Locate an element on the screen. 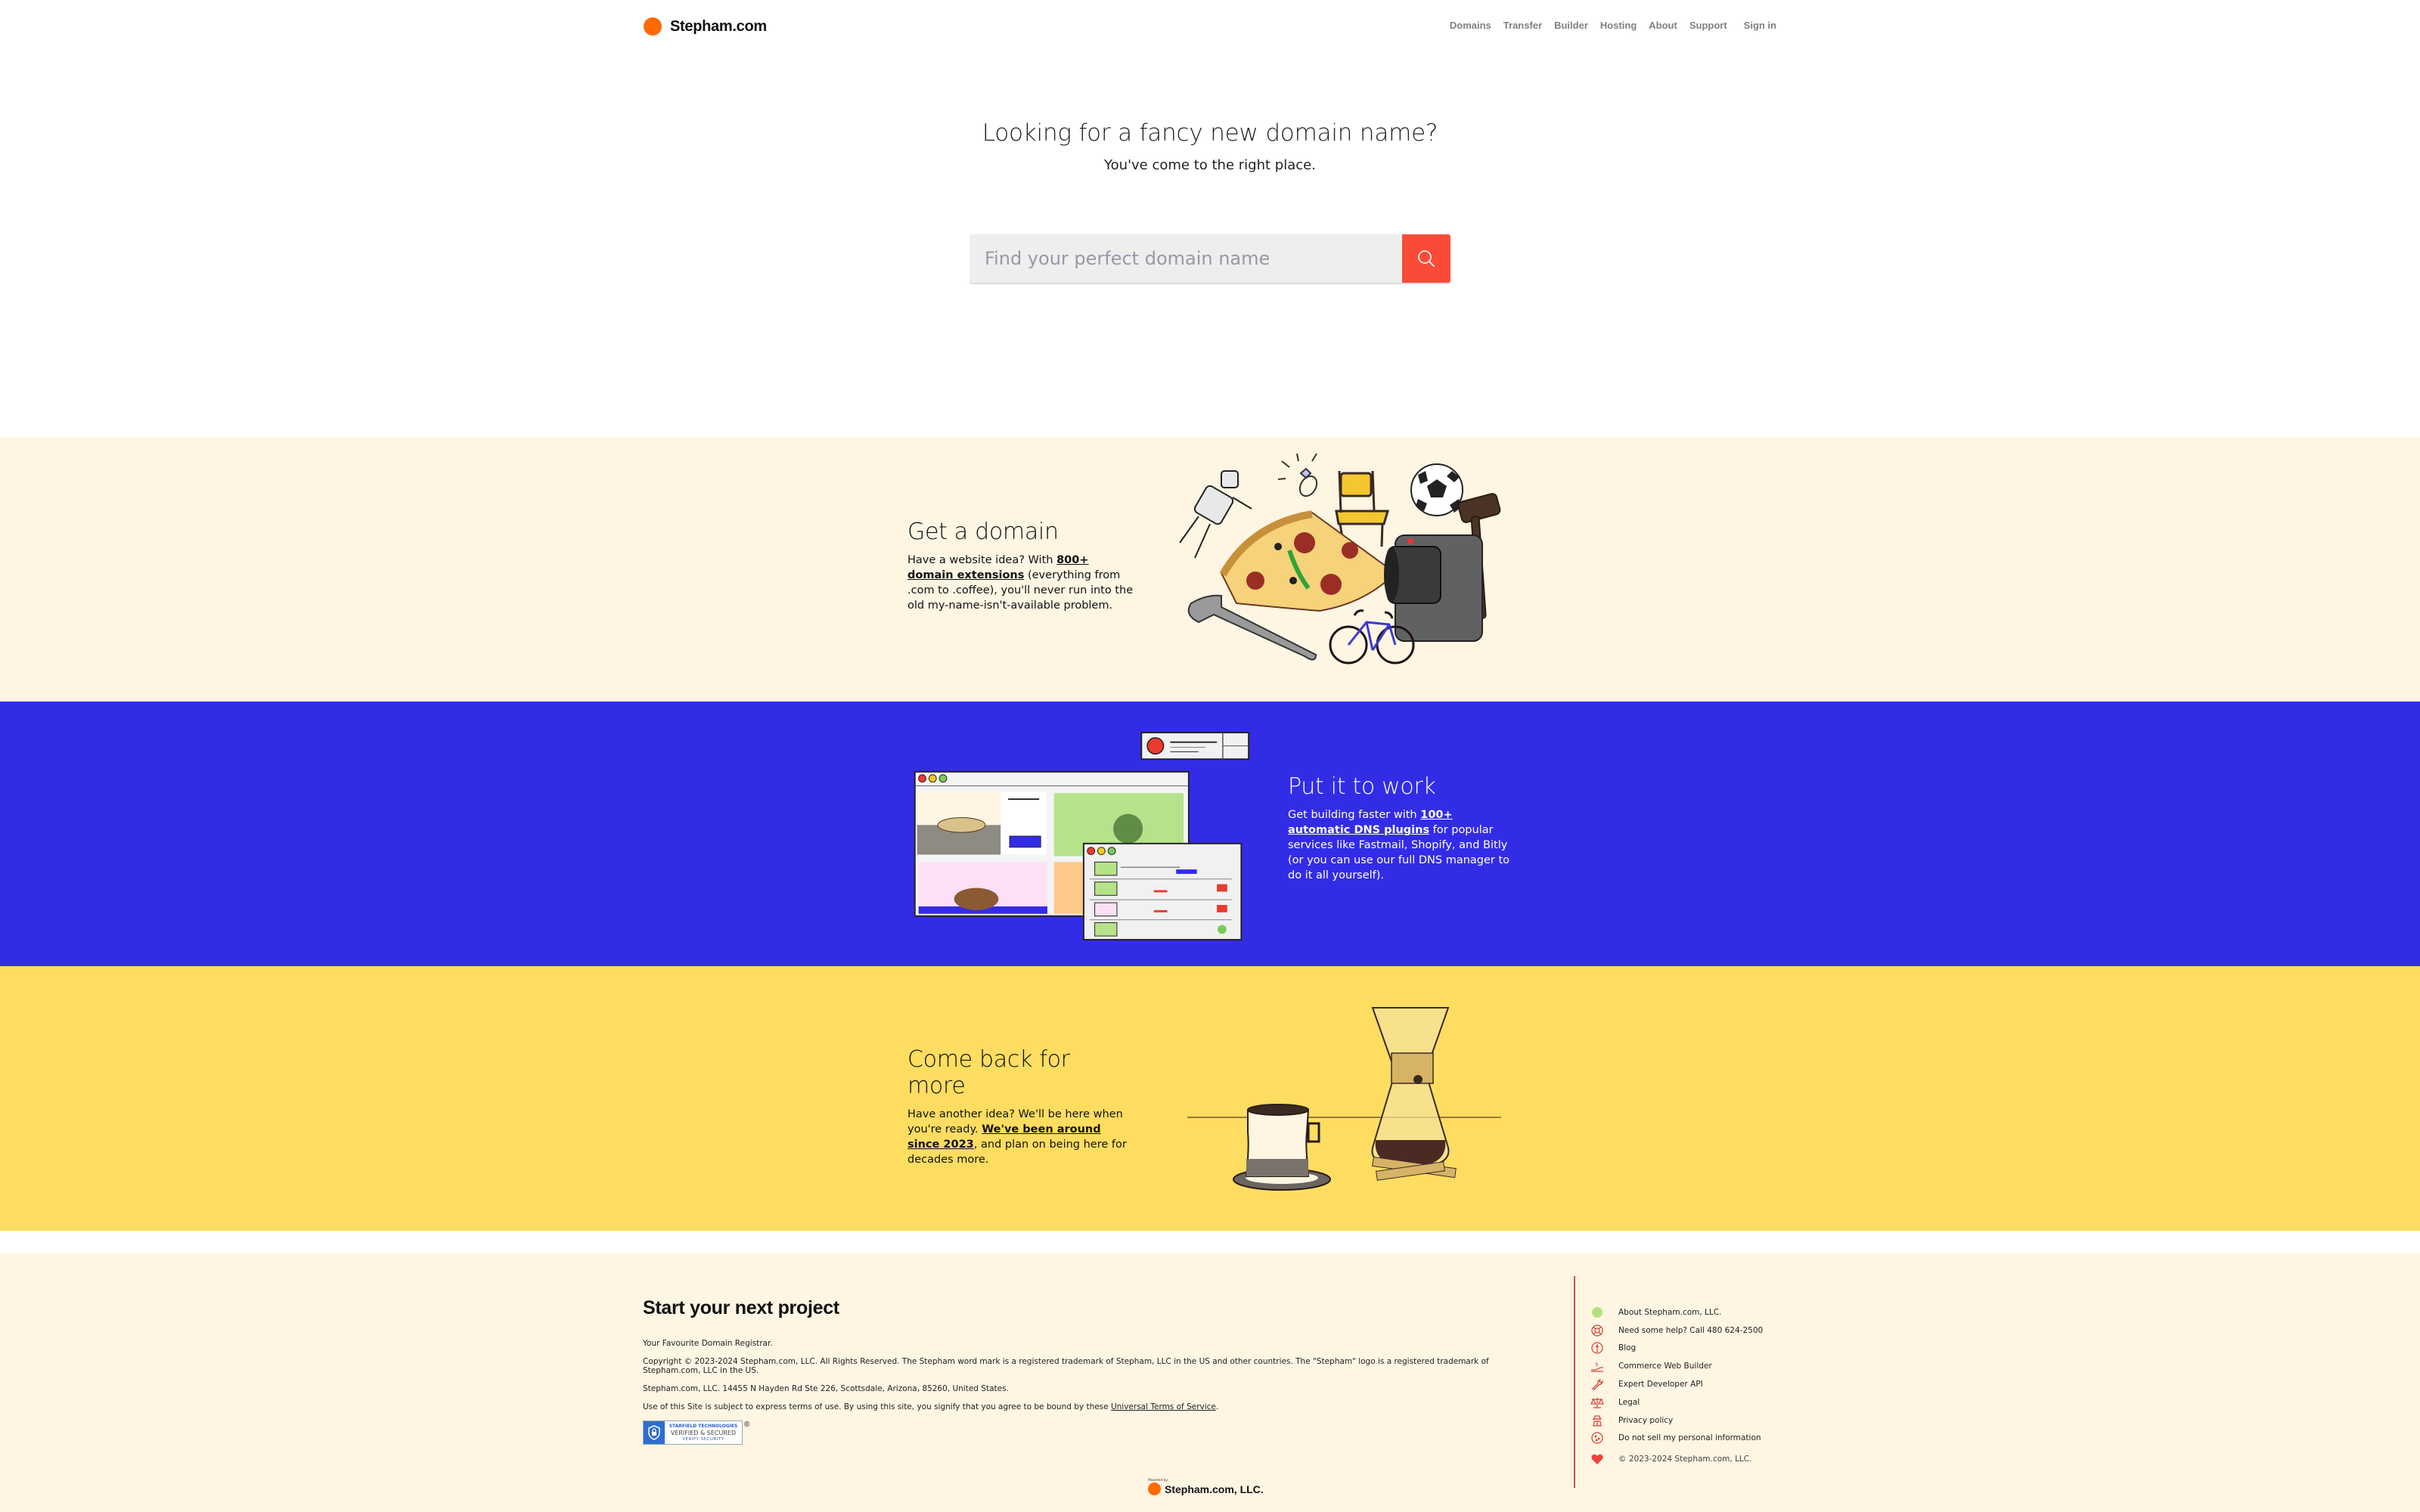 This screenshot has width=2420, height=1512. footer-divider is located at coordinates (1574, 1382).